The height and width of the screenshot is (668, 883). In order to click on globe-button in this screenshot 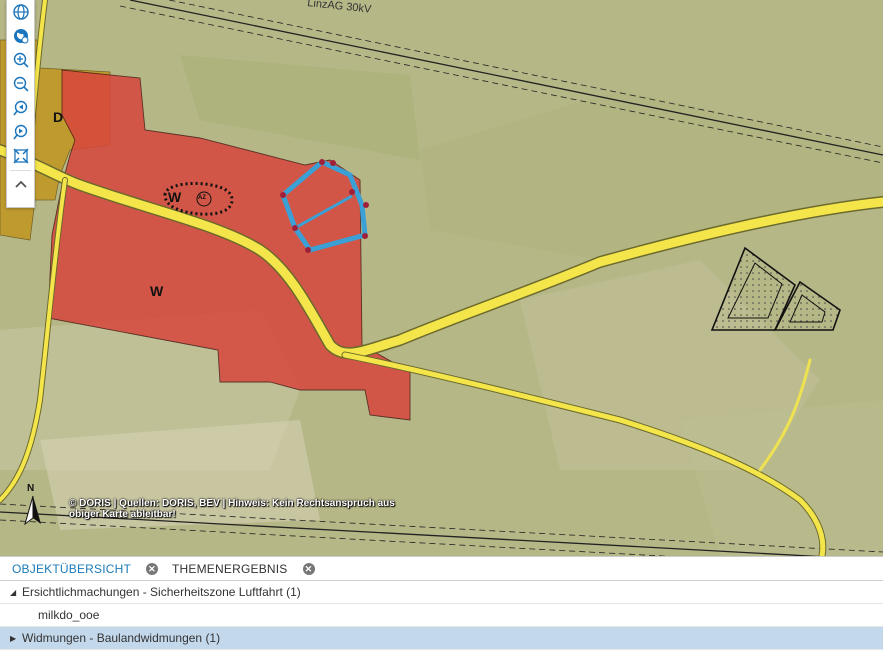, I will do `click(20, 12)`.